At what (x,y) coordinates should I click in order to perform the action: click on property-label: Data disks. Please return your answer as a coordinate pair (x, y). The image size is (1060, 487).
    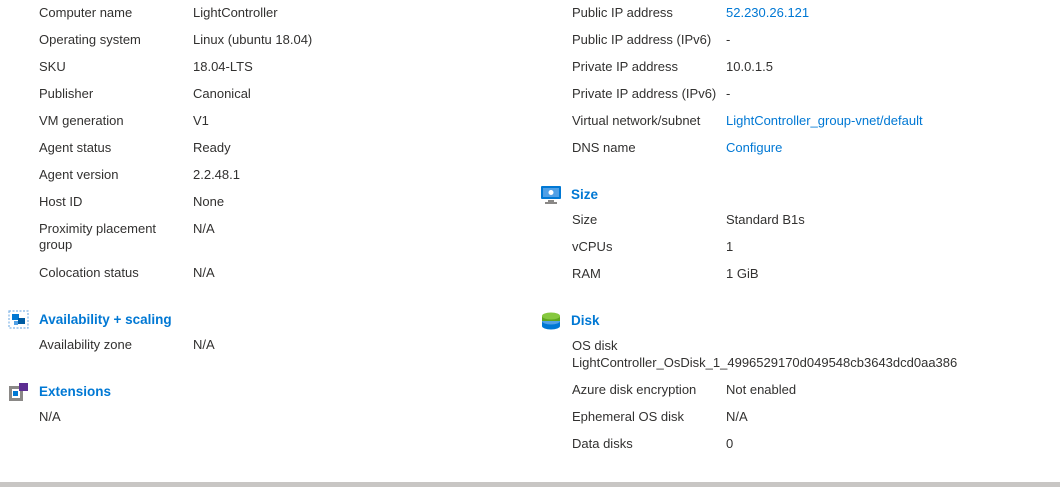
    Looking at the image, I should click on (602, 443).